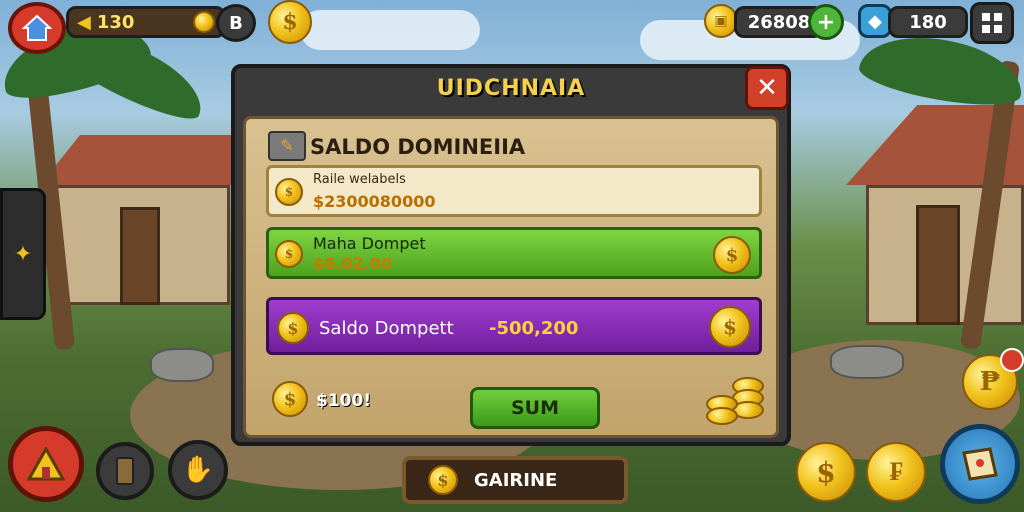 This screenshot has width=1024, height=512. I want to click on add-gems-button: +, so click(826, 22).